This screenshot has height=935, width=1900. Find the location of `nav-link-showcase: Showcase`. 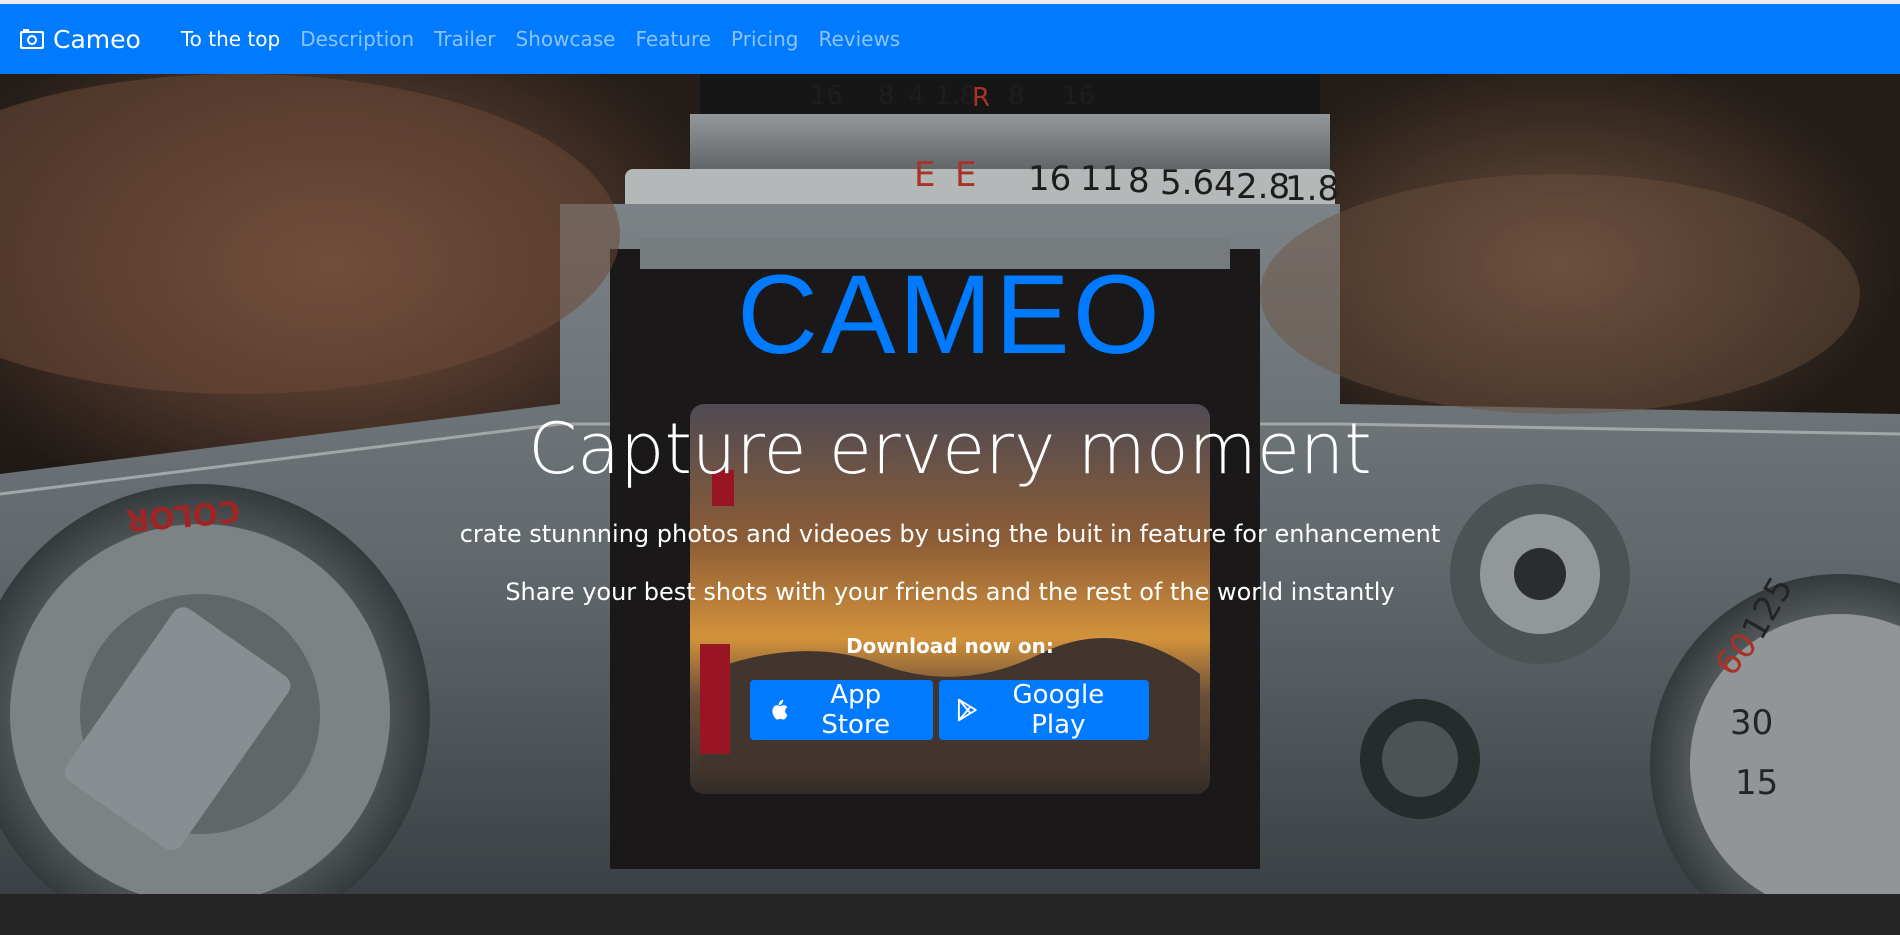

nav-link-showcase: Showcase is located at coordinates (566, 39).